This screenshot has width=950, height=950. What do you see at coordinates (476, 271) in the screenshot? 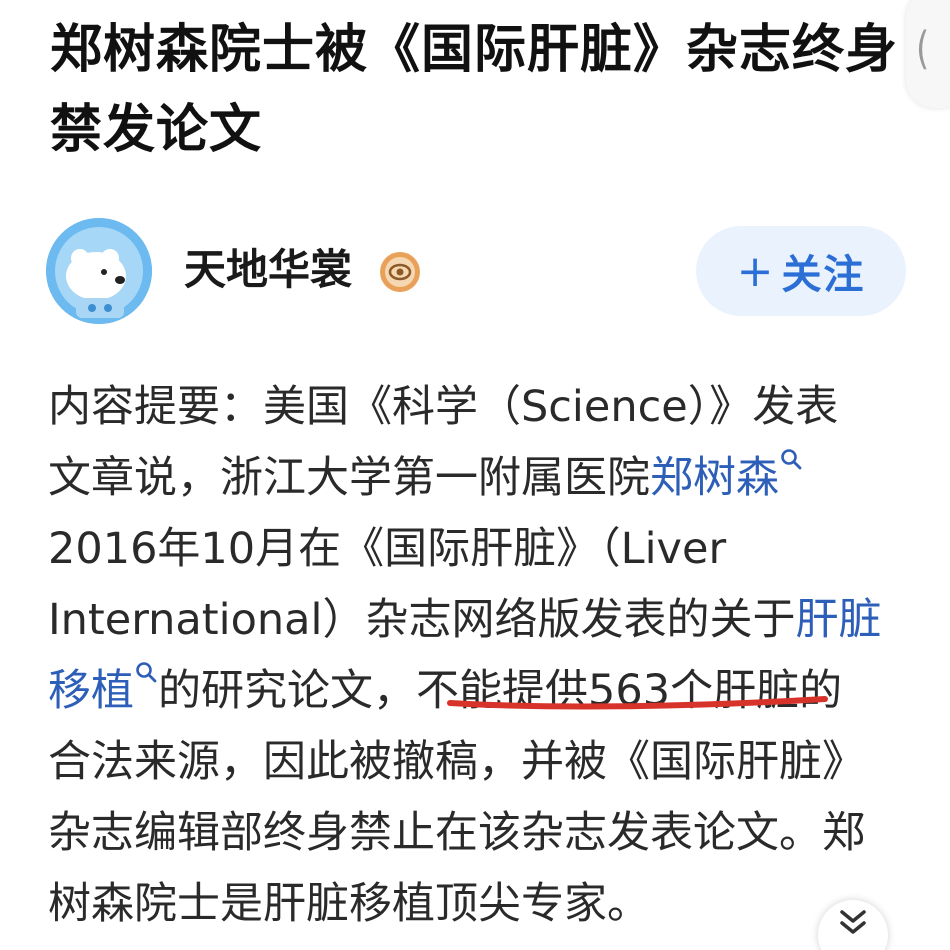
I see `author-row: 天地华裳 + 关注` at bounding box center [476, 271].